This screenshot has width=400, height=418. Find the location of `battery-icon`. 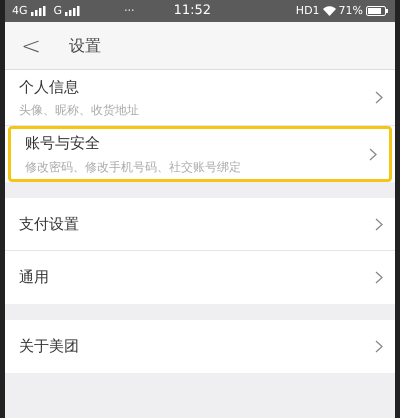

battery-icon is located at coordinates (377, 11).